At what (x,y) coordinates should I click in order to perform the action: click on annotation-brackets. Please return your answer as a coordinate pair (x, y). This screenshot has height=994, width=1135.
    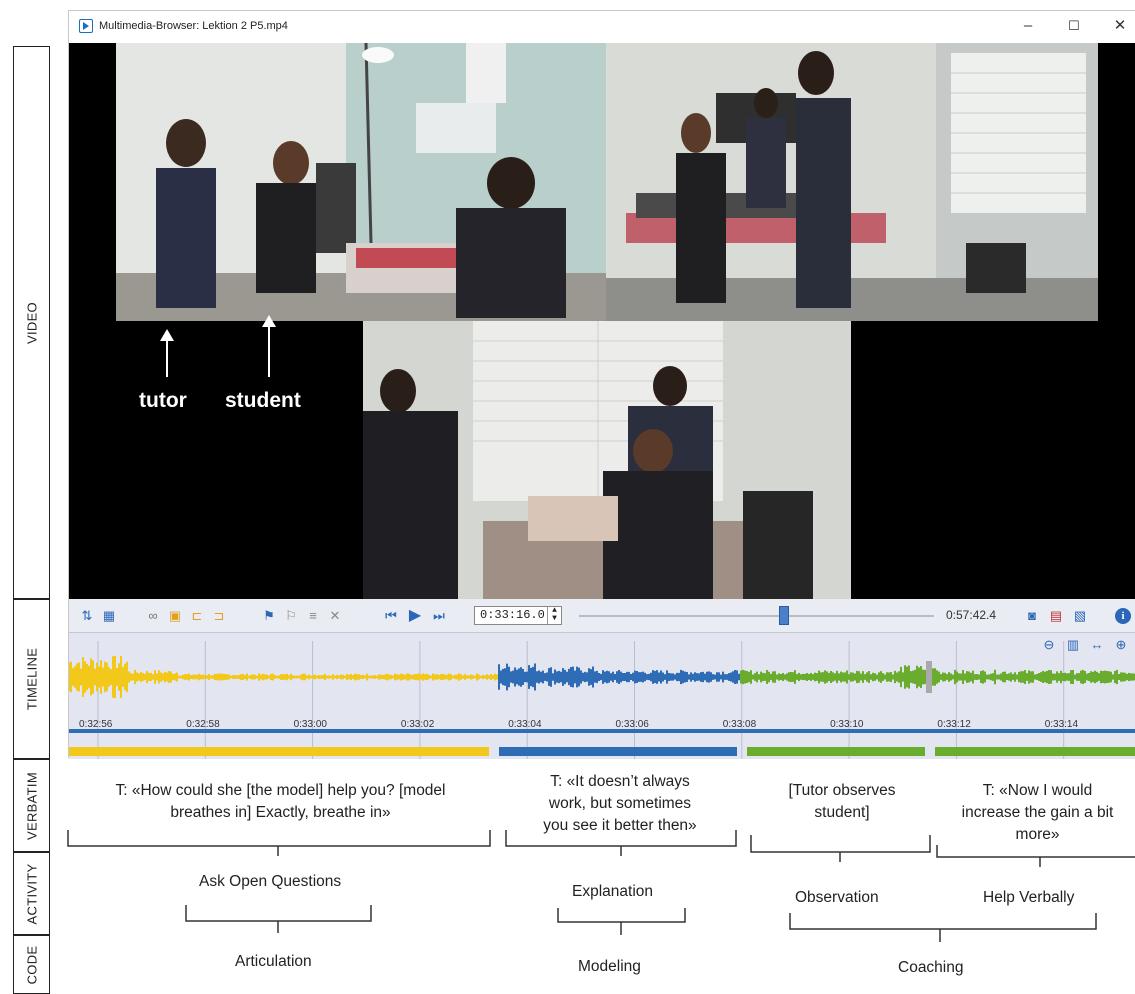
    Looking at the image, I should click on (601, 886).